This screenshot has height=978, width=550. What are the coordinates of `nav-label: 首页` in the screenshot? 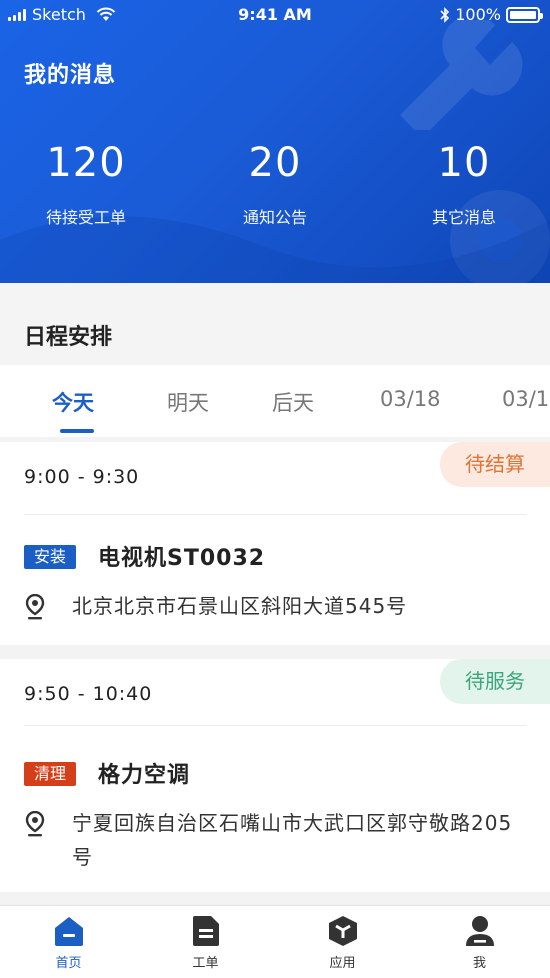 It's located at (68, 963).